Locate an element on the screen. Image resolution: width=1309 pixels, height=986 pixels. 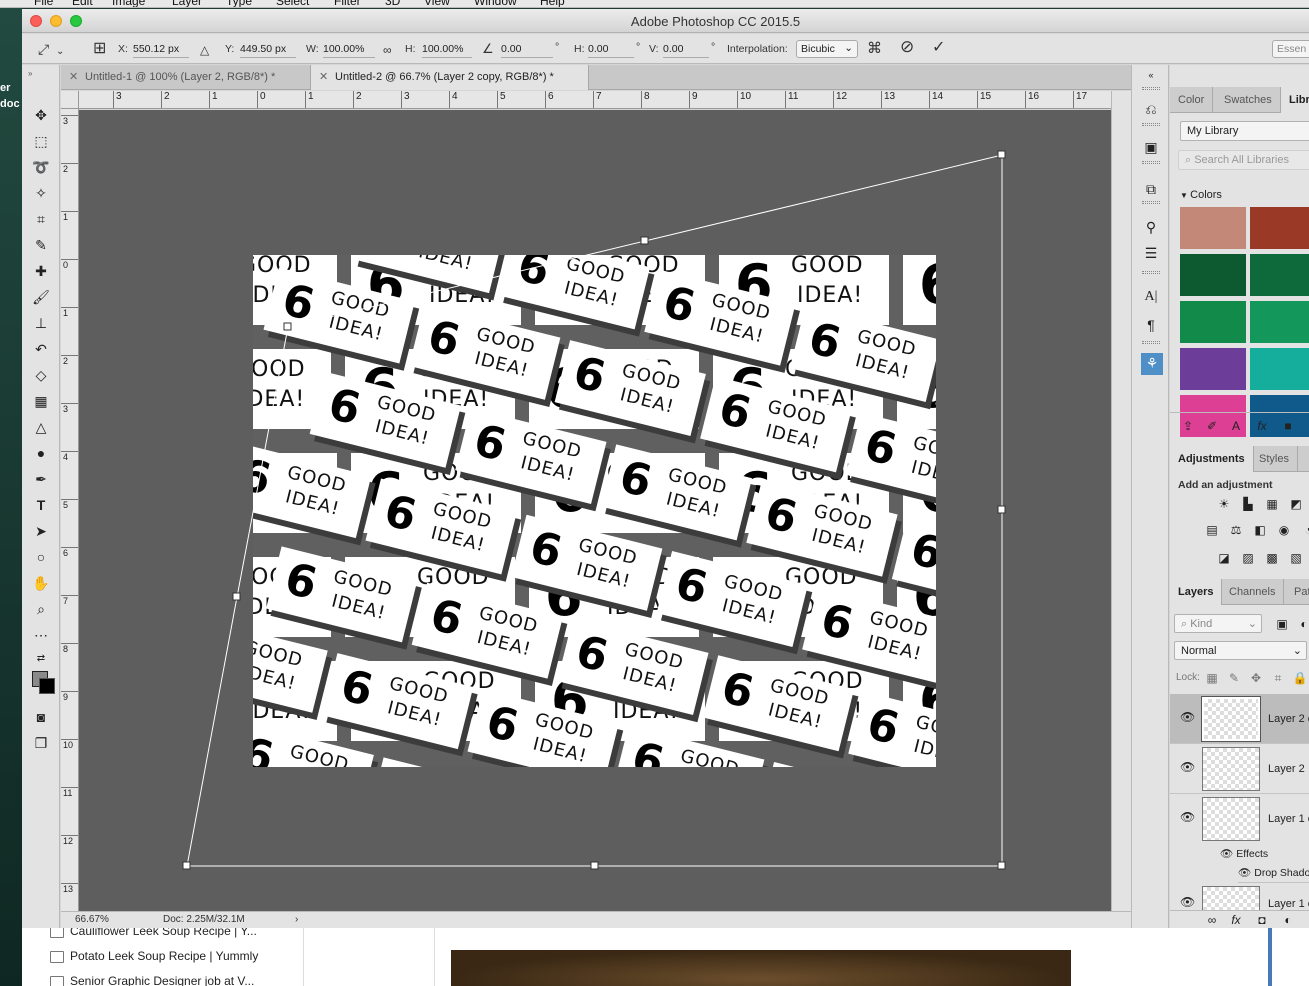
character-panel-icon: A| is located at coordinates (1151, 297).